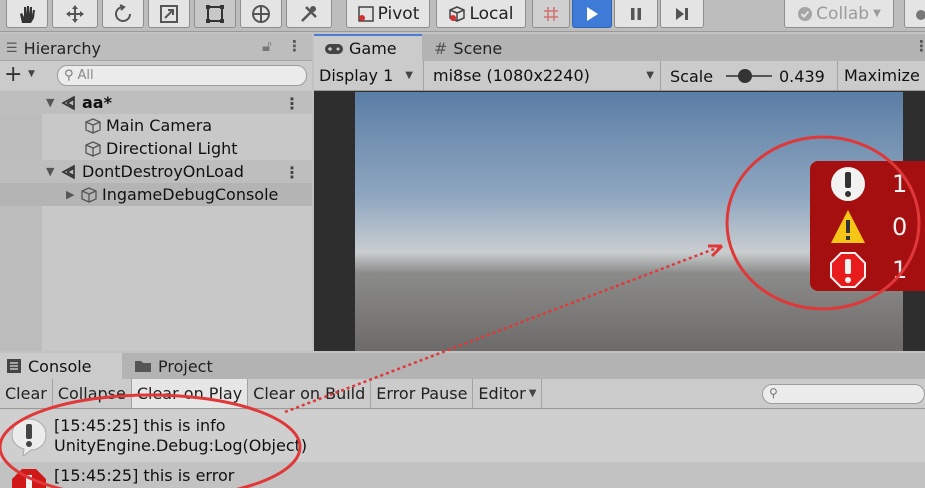 Image resolution: width=925 pixels, height=488 pixels. What do you see at coordinates (619, 47) in the screenshot?
I see `game-view-tabs: Game # Scene ⋮` at bounding box center [619, 47].